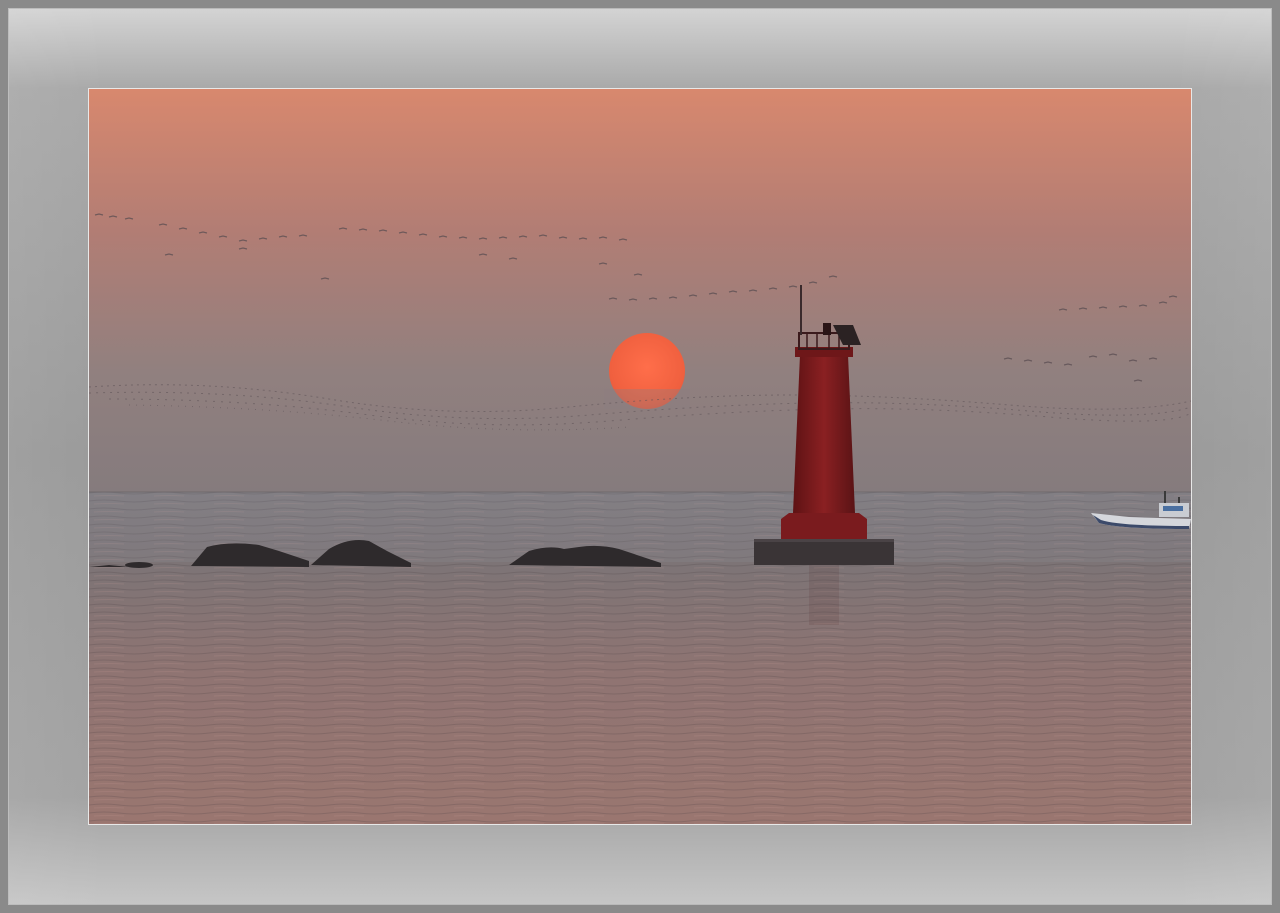  Describe the element at coordinates (824, 526) in the screenshot. I see `lighthouse-platform` at that location.